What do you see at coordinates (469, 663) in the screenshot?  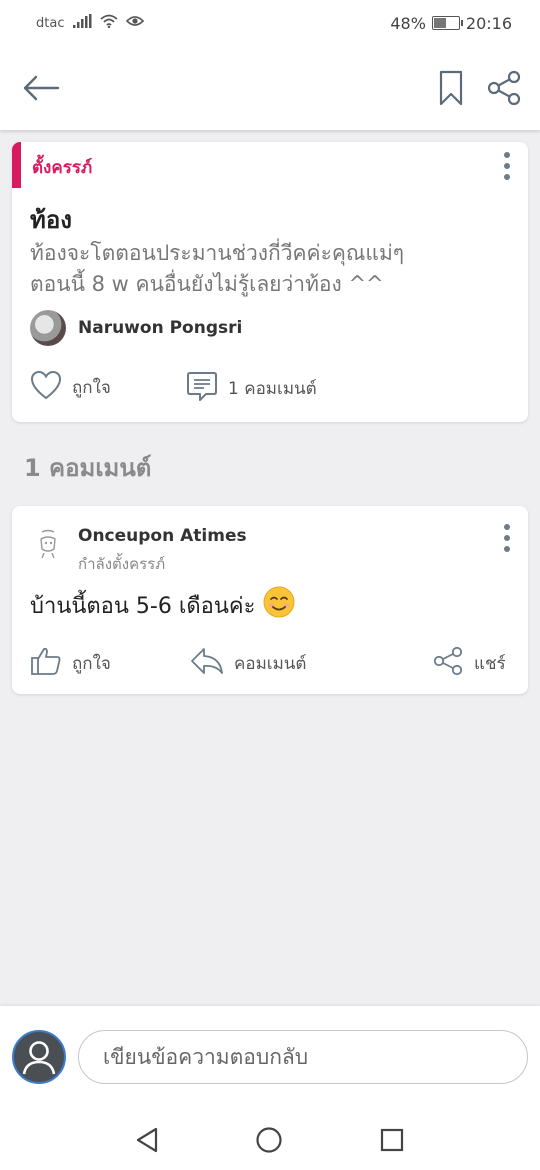 I see `comment-share-button: แชร์` at bounding box center [469, 663].